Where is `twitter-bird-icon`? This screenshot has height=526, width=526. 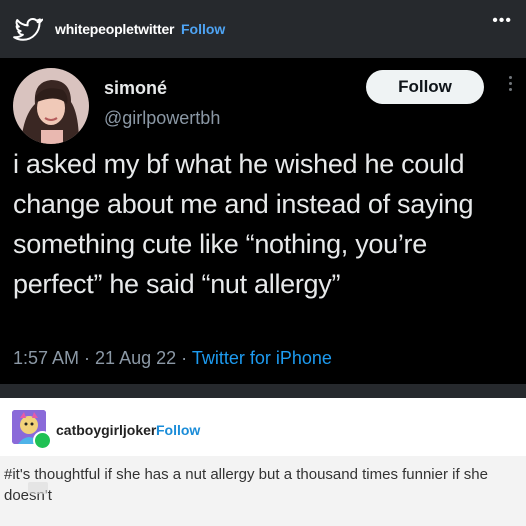
twitter-bird-icon is located at coordinates (28, 29).